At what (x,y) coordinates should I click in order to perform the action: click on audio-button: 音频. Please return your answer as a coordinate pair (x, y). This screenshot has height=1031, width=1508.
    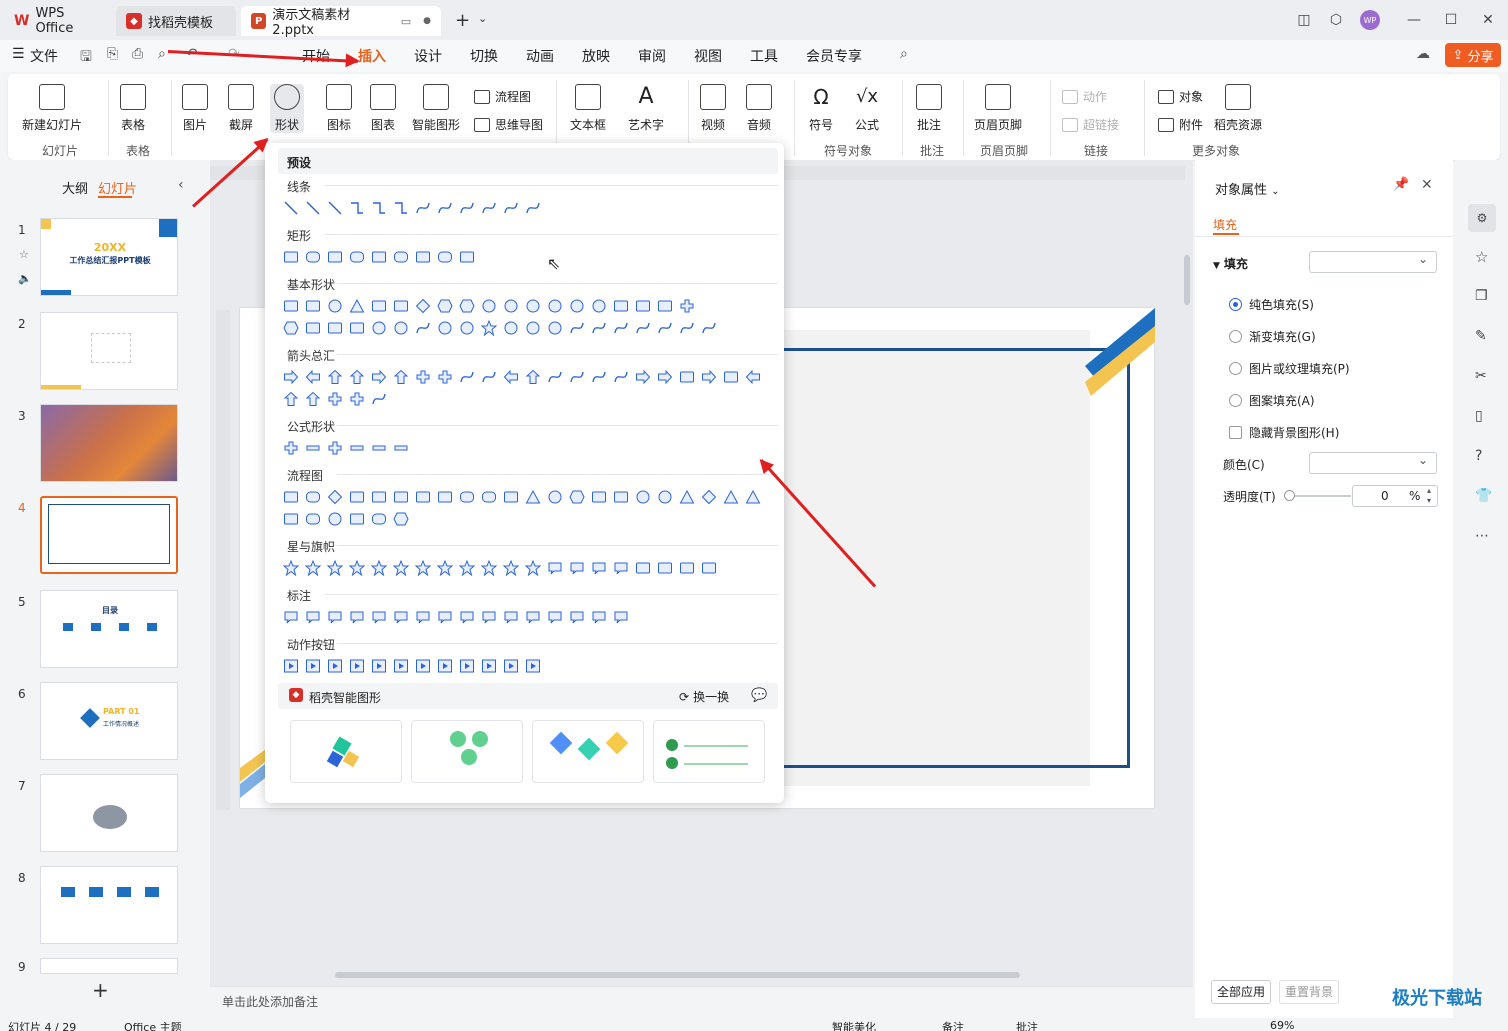
    Looking at the image, I should click on (759, 108).